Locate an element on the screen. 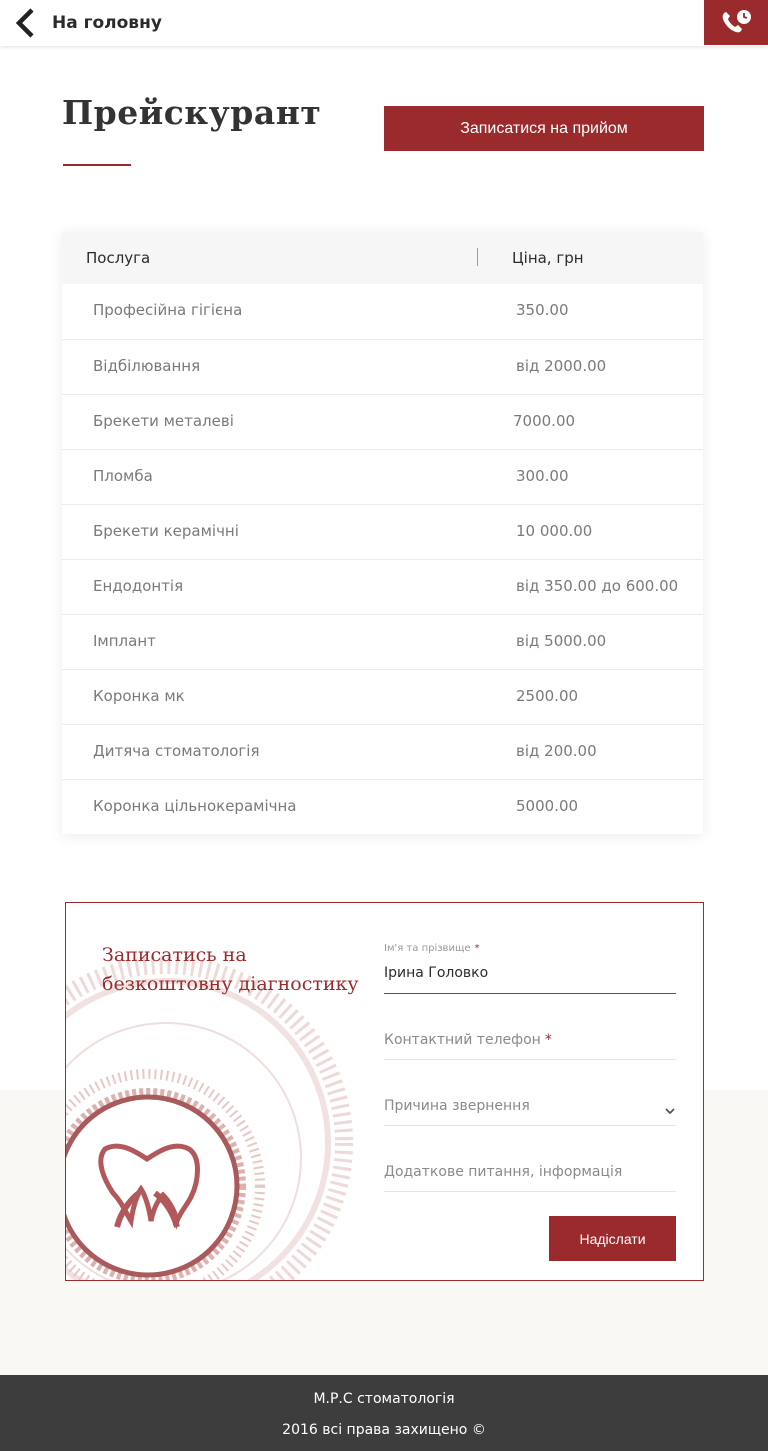 The height and width of the screenshot is (1451, 768). column-header-service: Послуга is located at coordinates (118, 258).